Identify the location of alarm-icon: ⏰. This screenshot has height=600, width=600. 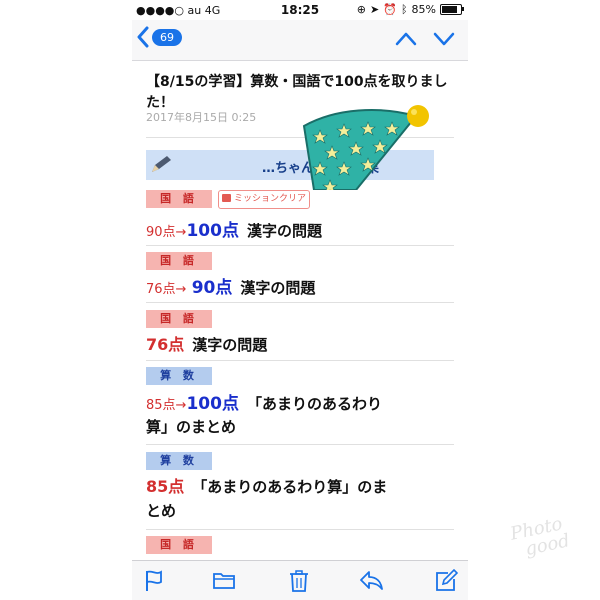
(390, 9).